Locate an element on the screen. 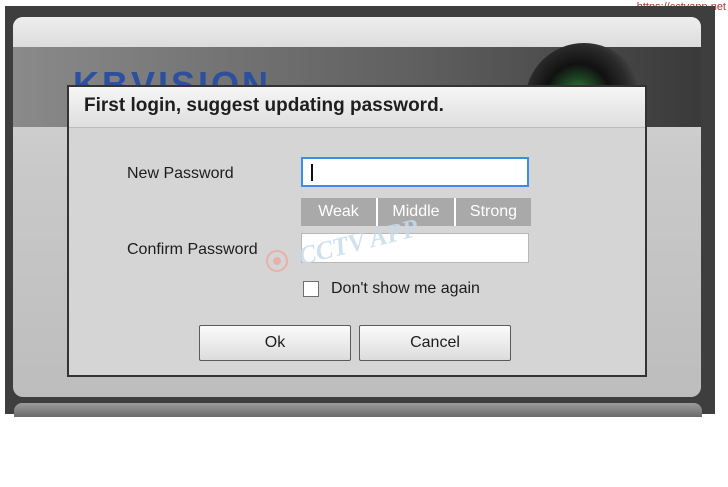 The image size is (728, 487). dialog-header: First login, suggest updating password. is located at coordinates (357, 107).